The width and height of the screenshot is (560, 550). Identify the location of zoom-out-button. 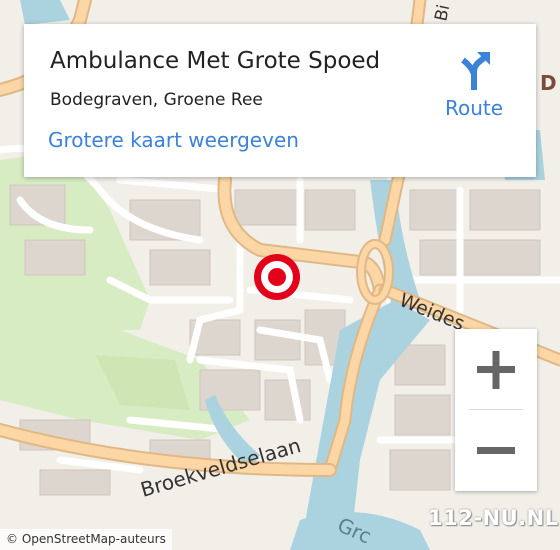
(496, 450).